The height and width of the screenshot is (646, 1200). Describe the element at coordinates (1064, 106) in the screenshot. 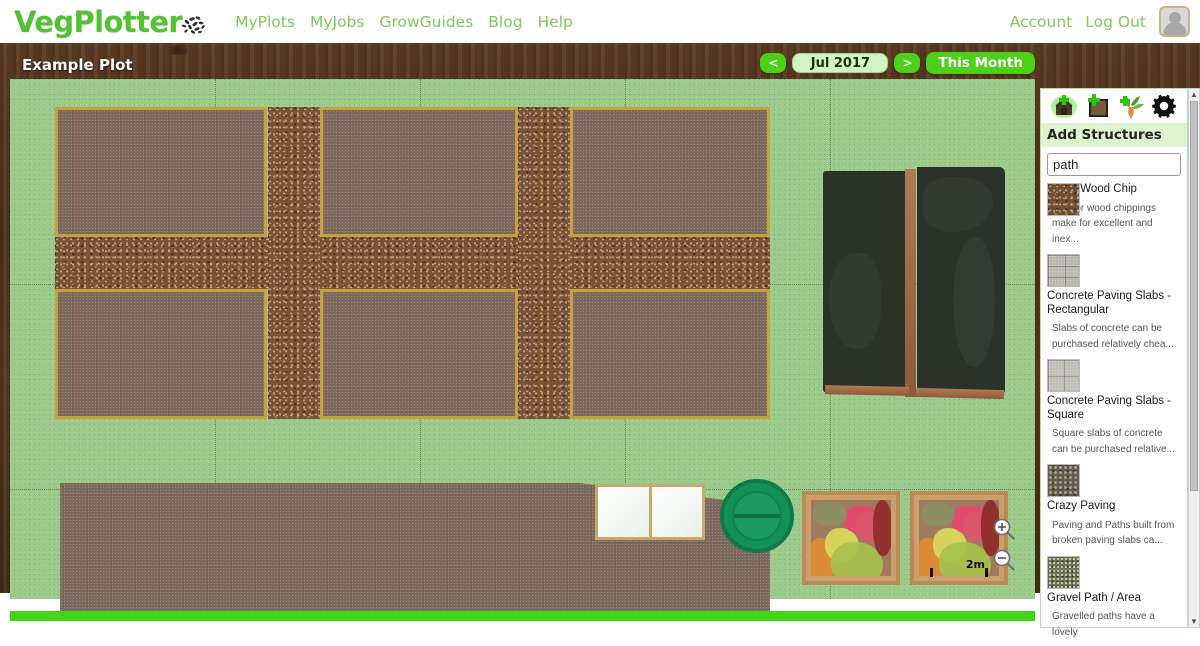

I see `shed-plus-icon` at that location.